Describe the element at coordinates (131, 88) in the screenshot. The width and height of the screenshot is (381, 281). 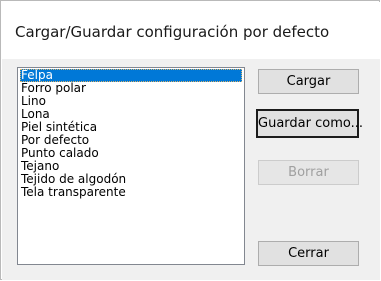
I see `list-item-forro-polar: Forro polar` at that location.